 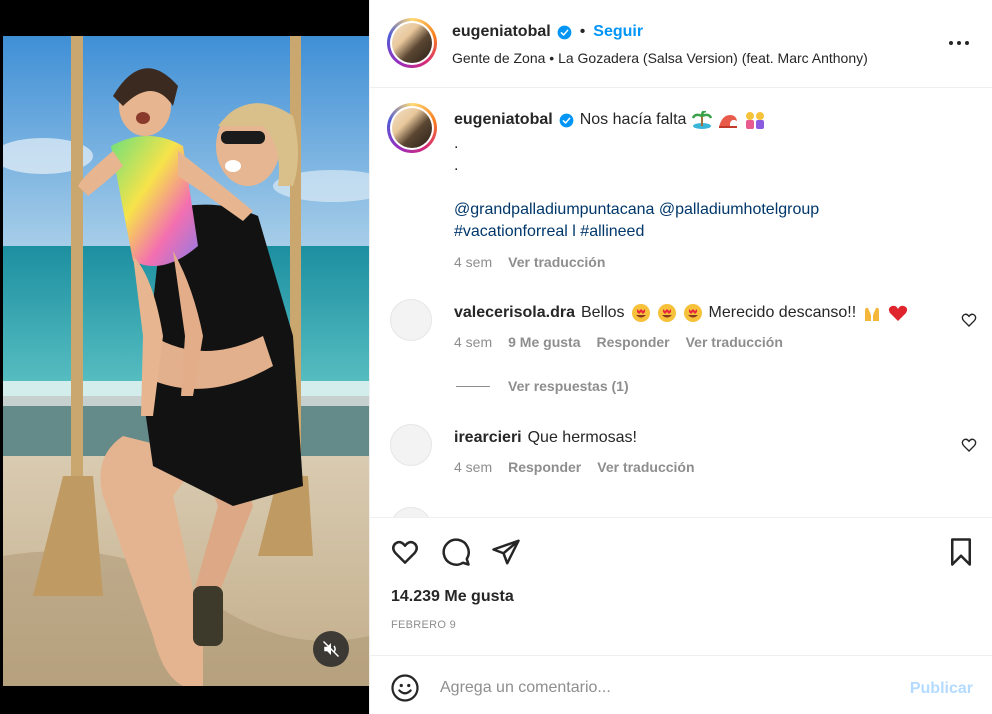 I want to click on caption-meta: 4 sem Ver traducción, so click(x=529, y=262).